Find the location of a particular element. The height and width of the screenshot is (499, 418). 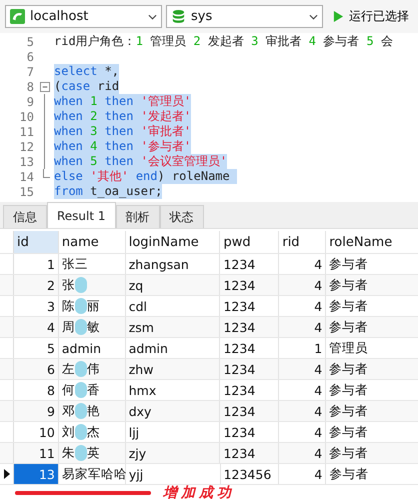

table-cell: cdl is located at coordinates (173, 306).